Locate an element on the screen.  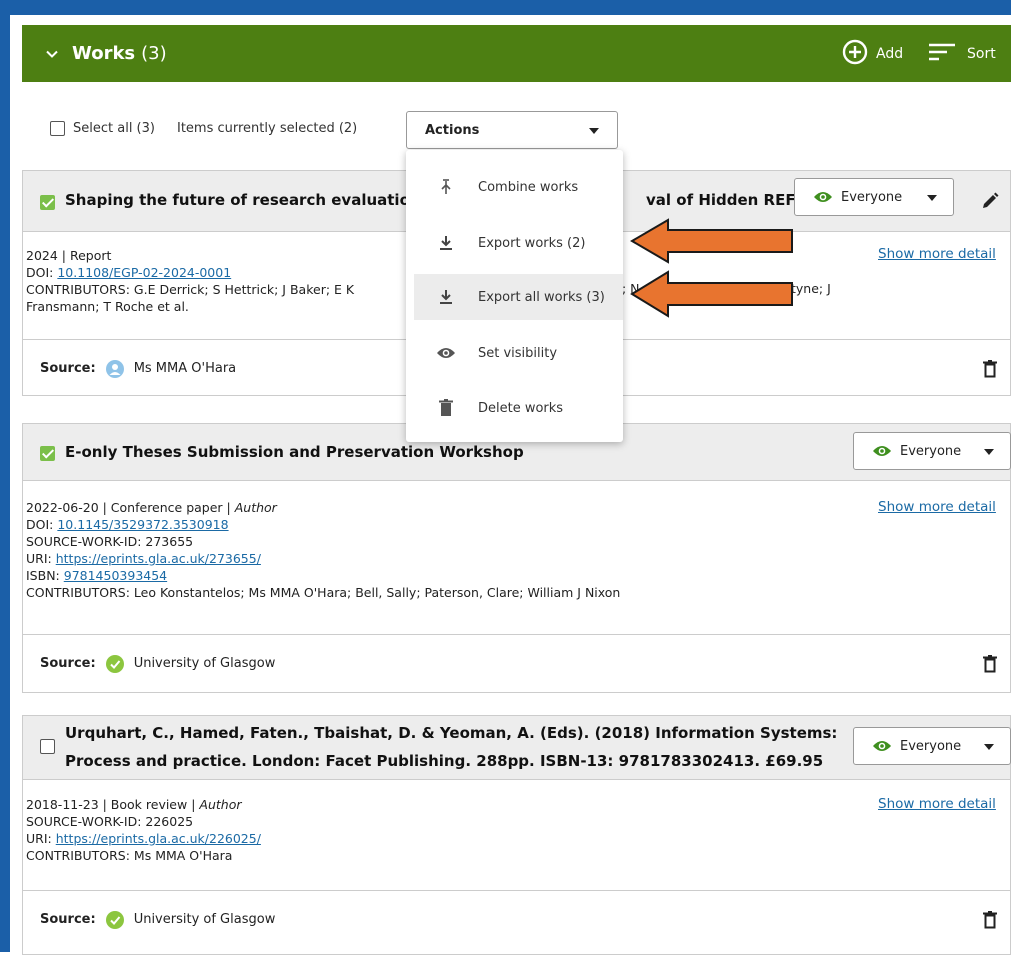
work-date-type: 2024 | Report is located at coordinates (69, 255).